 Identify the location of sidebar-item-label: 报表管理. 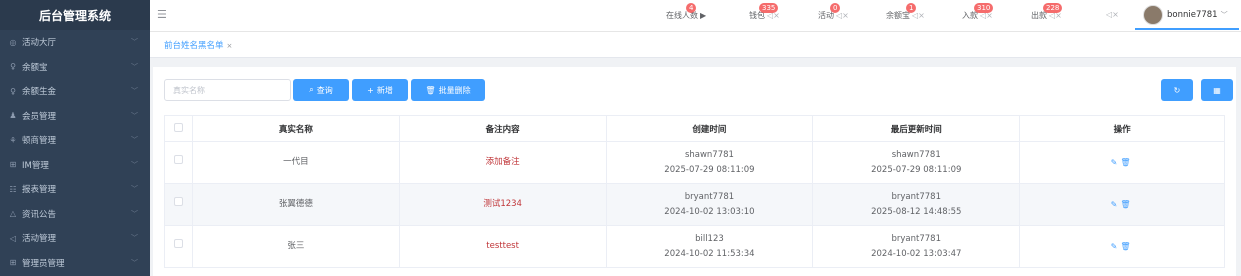
(39, 190).